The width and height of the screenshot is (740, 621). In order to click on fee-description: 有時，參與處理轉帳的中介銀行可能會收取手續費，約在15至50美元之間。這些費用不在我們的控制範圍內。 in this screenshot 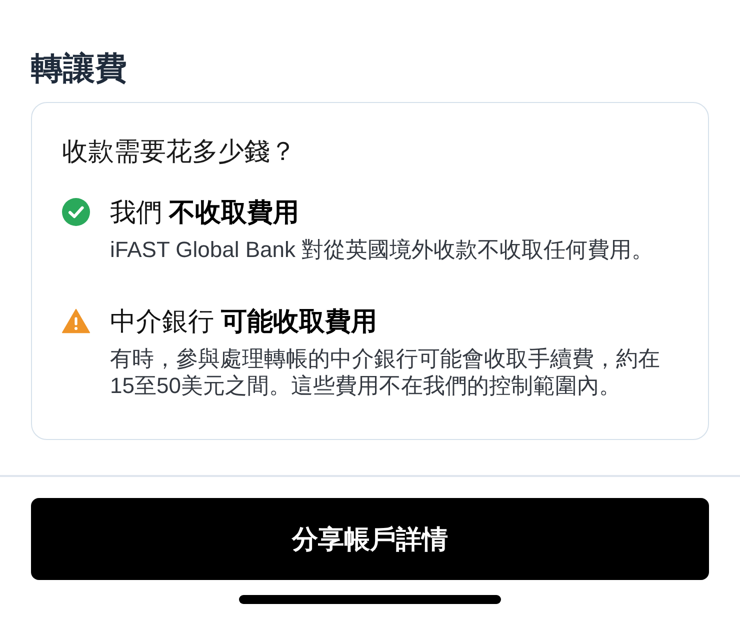, I will do `click(385, 372)`.